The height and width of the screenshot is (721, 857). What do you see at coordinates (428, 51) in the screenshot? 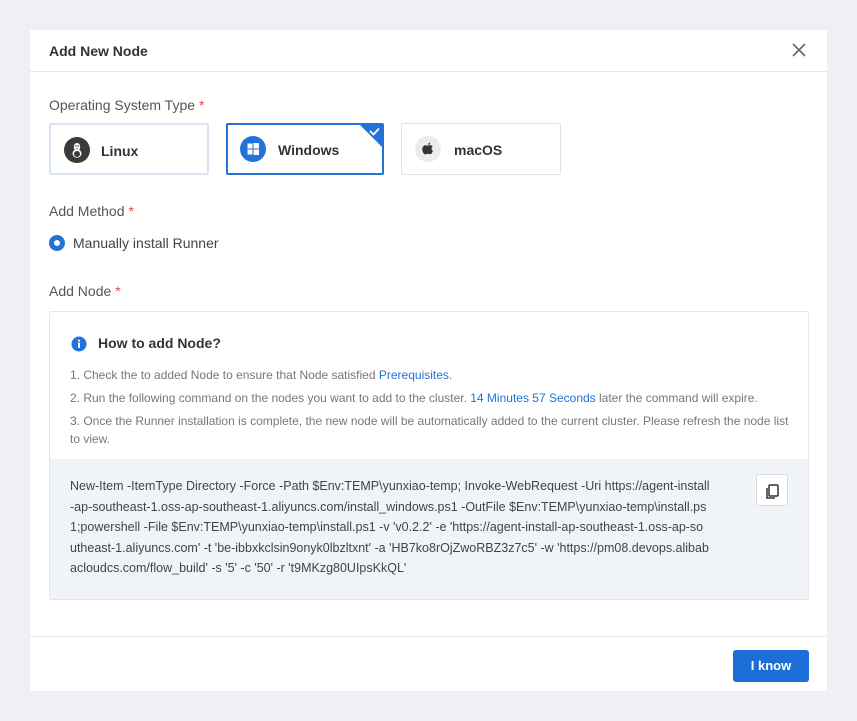
I see `dialog-header: Add New Node` at bounding box center [428, 51].